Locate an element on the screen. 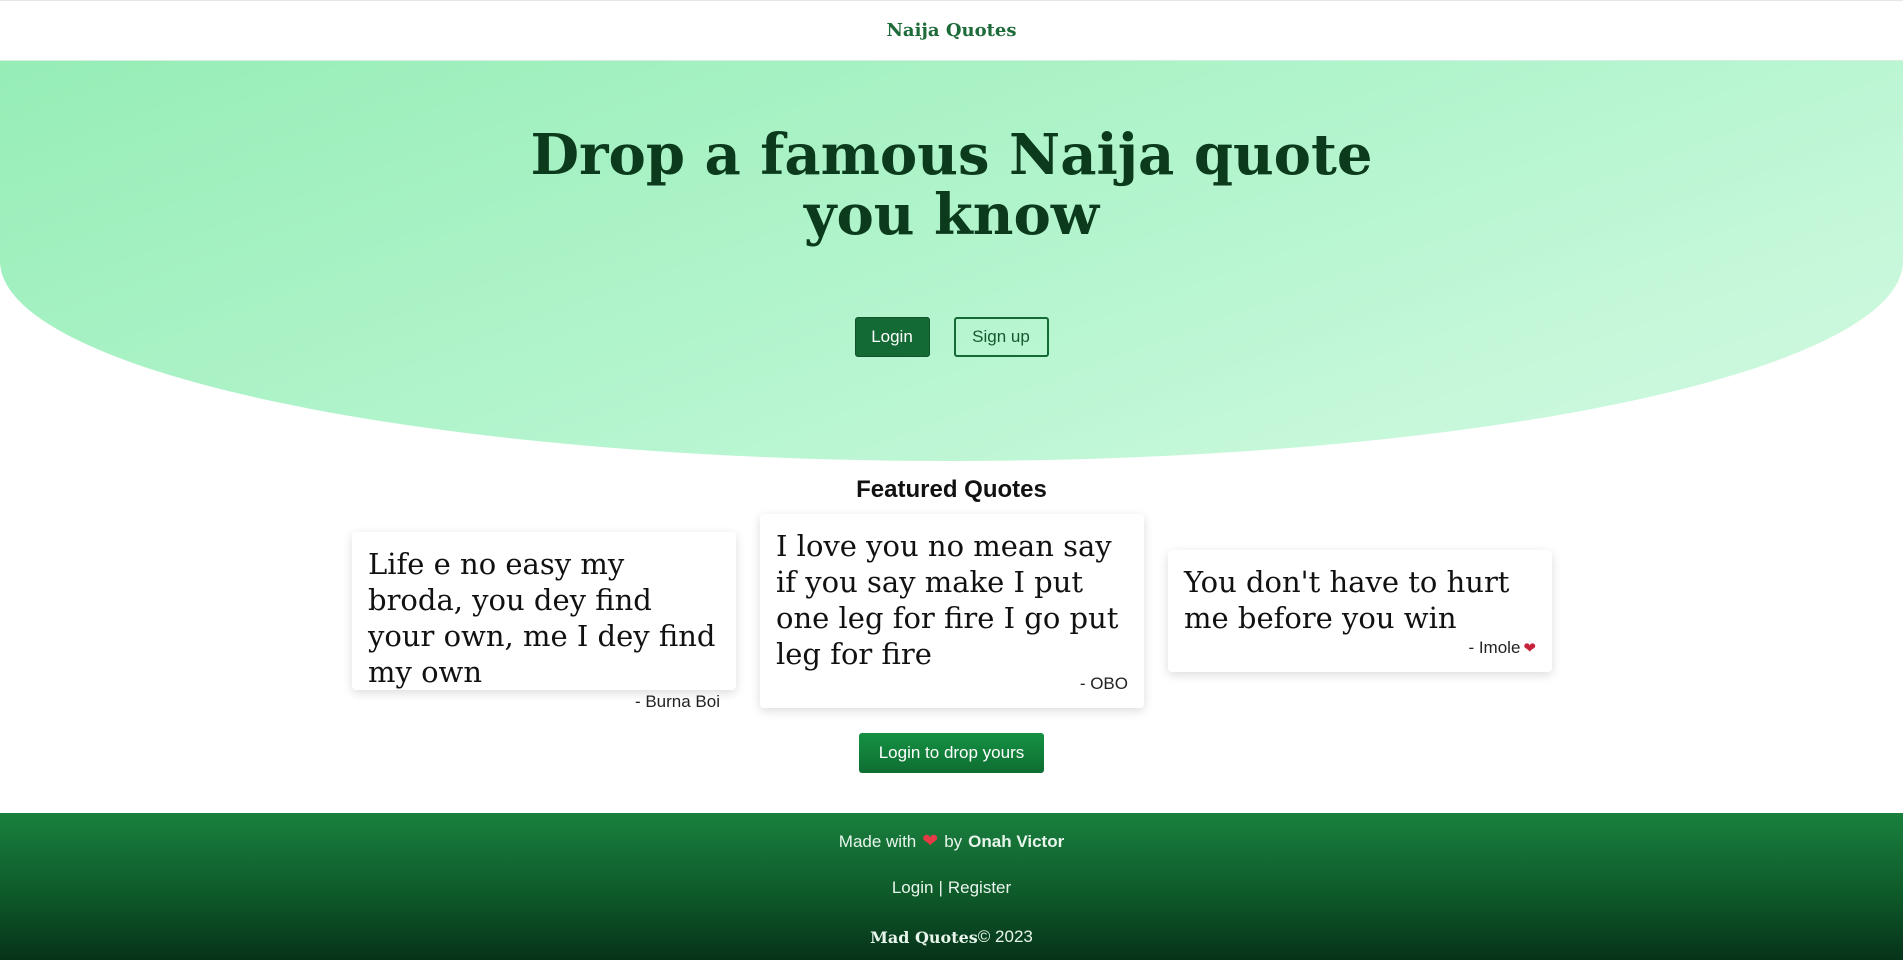  hero-title-line-1: Drop a famous Naija quote is located at coordinates (951, 155).